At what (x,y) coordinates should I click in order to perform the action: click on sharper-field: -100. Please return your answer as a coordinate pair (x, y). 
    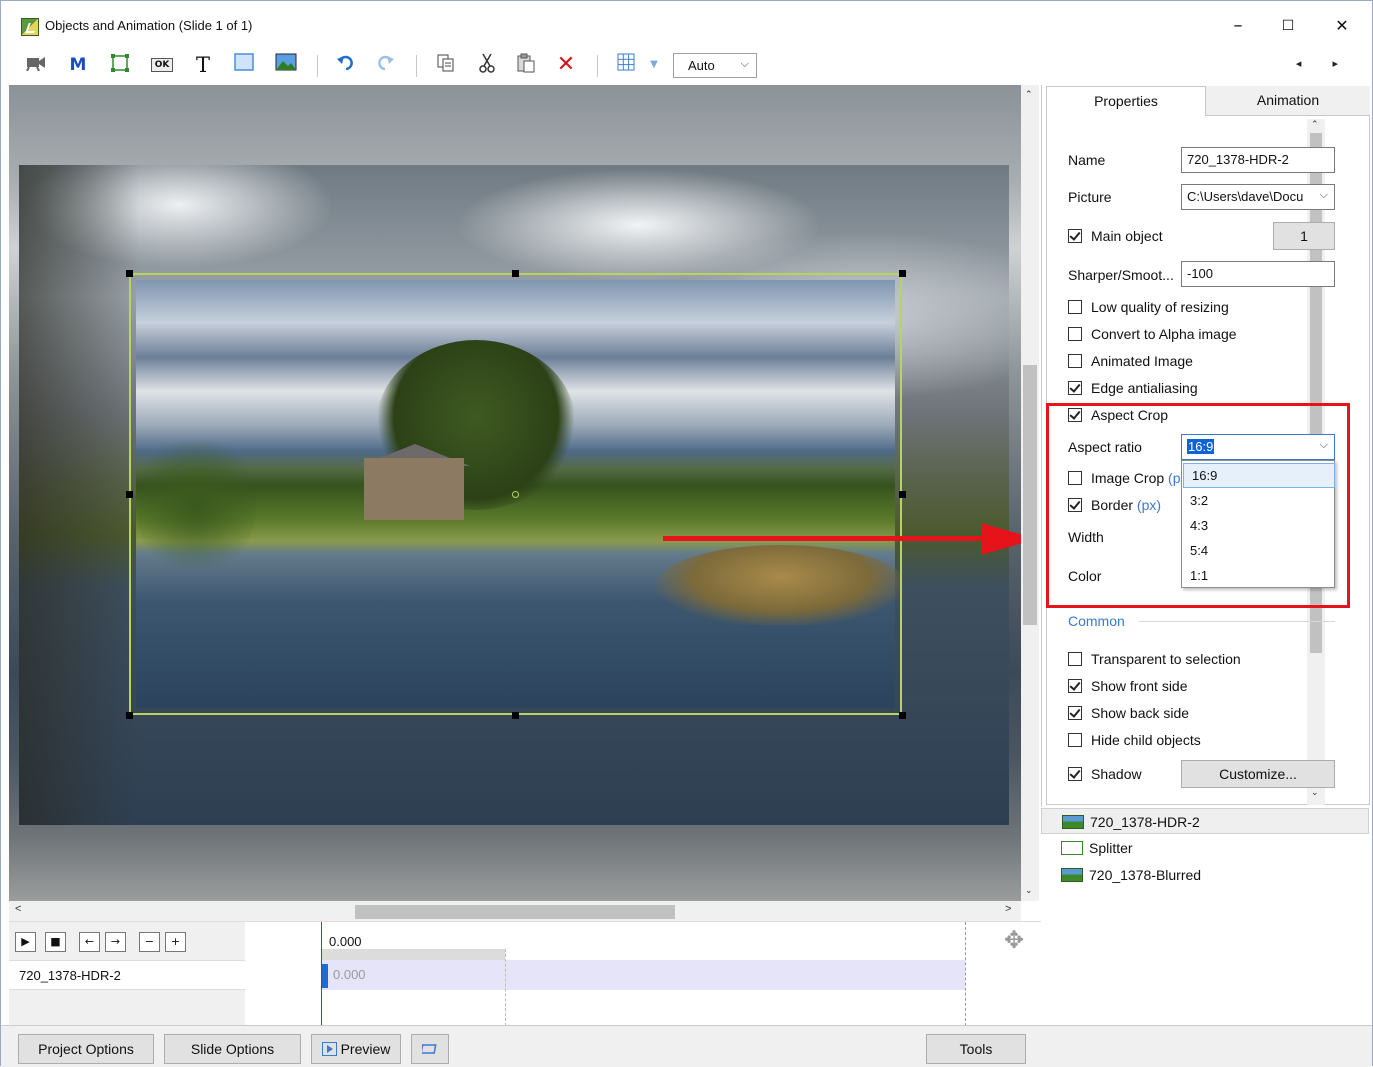
    Looking at the image, I should click on (1258, 274).